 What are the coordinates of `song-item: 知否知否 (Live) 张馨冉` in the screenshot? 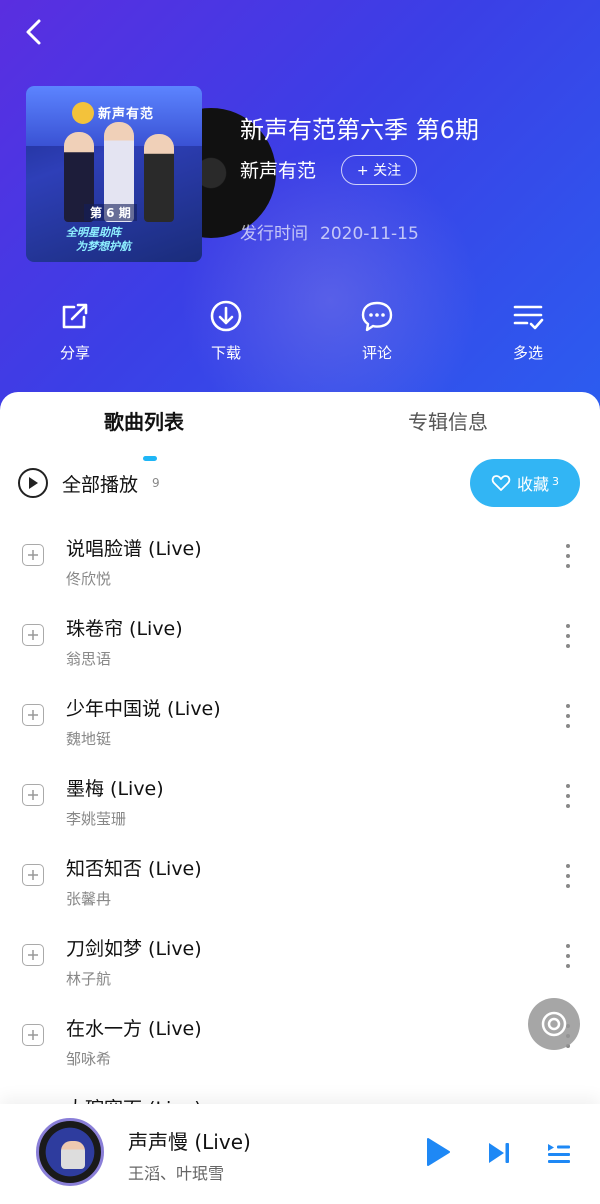 It's located at (300, 884).